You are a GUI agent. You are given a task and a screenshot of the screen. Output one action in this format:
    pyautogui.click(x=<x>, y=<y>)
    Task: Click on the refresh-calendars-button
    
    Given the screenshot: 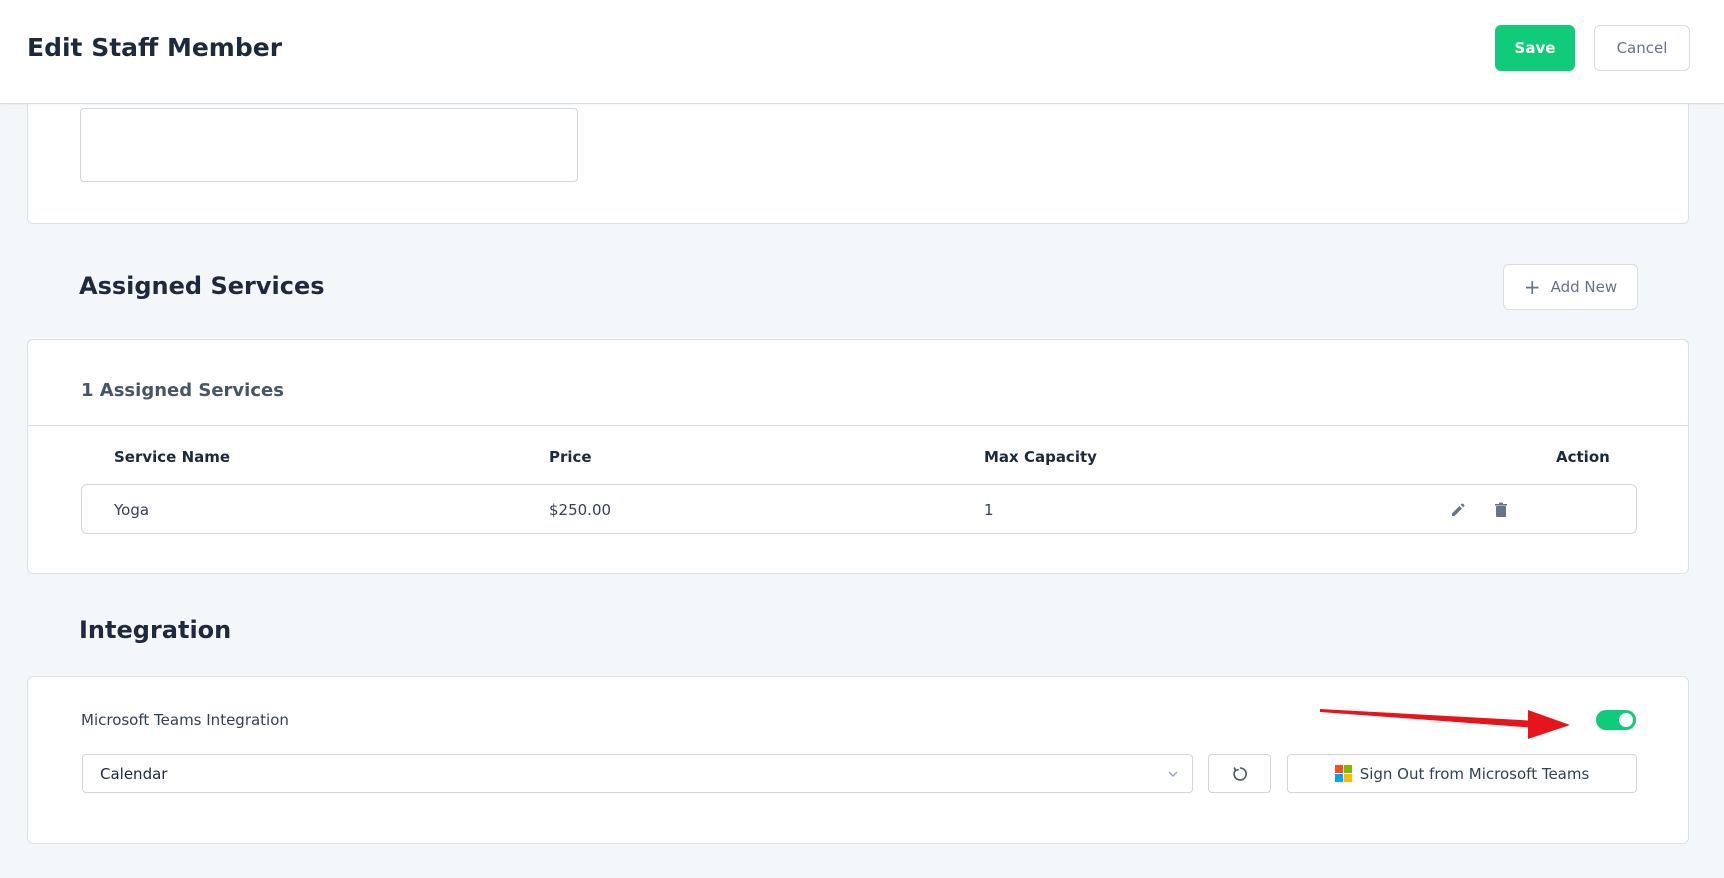 What is the action you would take?
    pyautogui.click(x=1239, y=773)
    